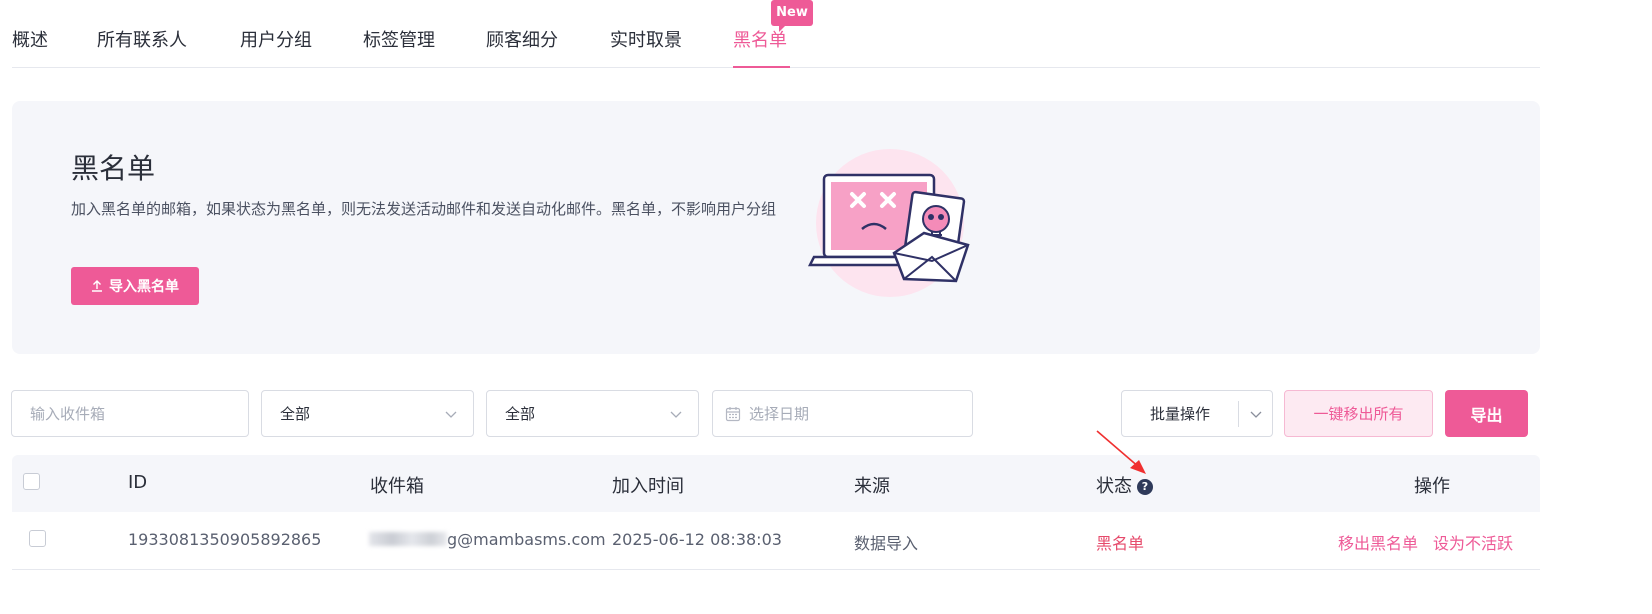 The height and width of the screenshot is (614, 1652). Describe the element at coordinates (68, 414) in the screenshot. I see `inbox-search-placeholder: 输入收件箱` at that location.